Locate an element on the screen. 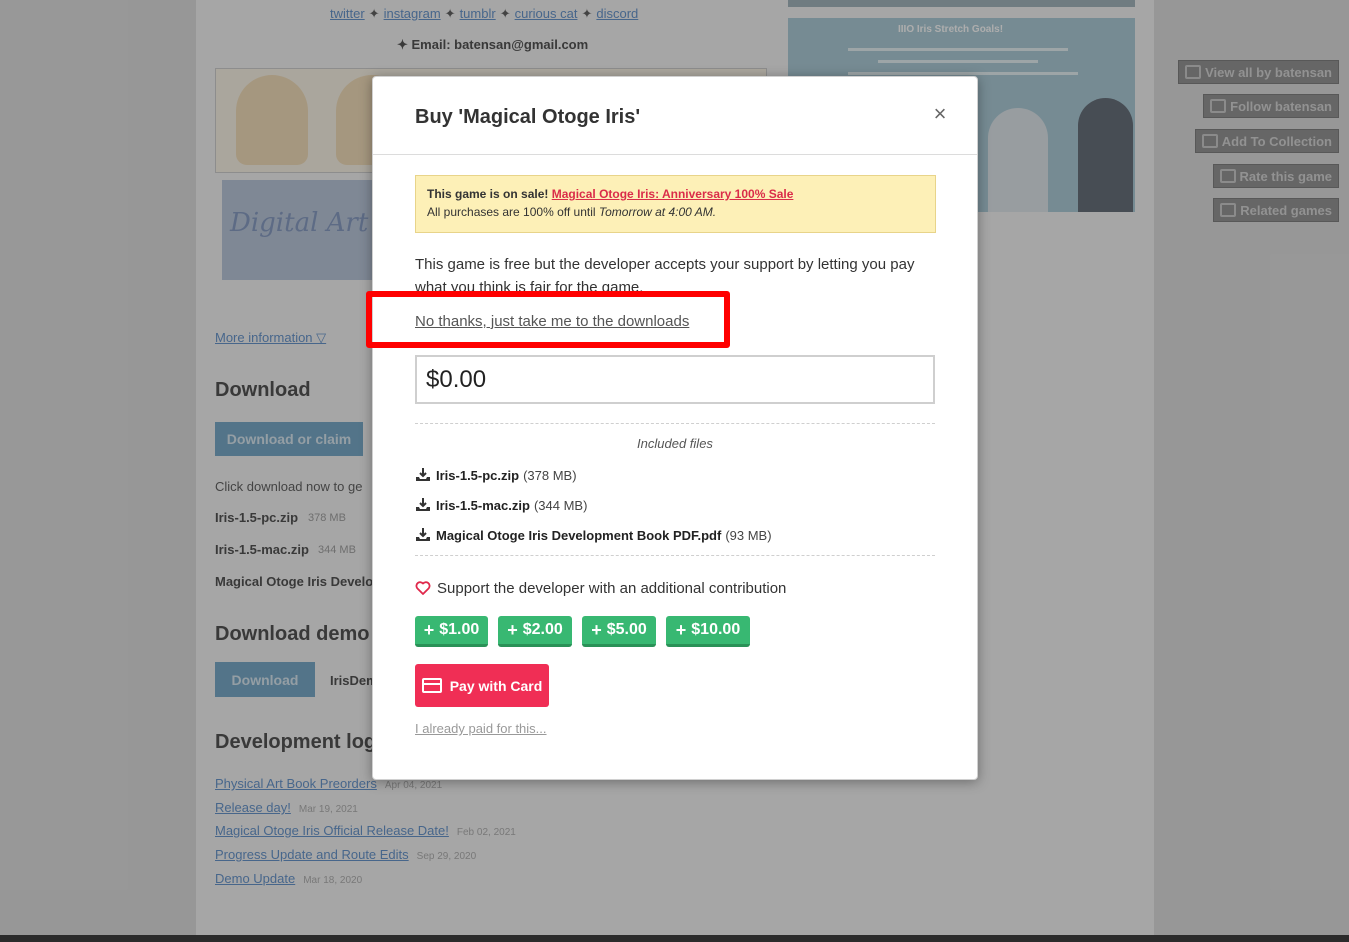 Image resolution: width=1349 pixels, height=942 pixels. heart-icon is located at coordinates (423, 588).